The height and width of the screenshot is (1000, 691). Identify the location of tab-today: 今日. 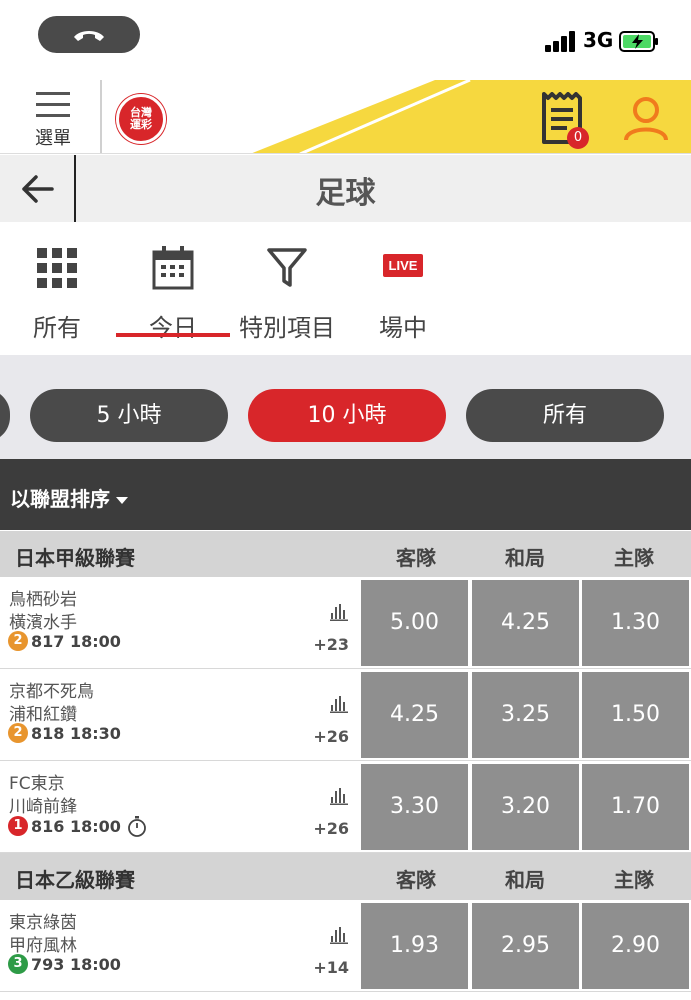
(173, 293).